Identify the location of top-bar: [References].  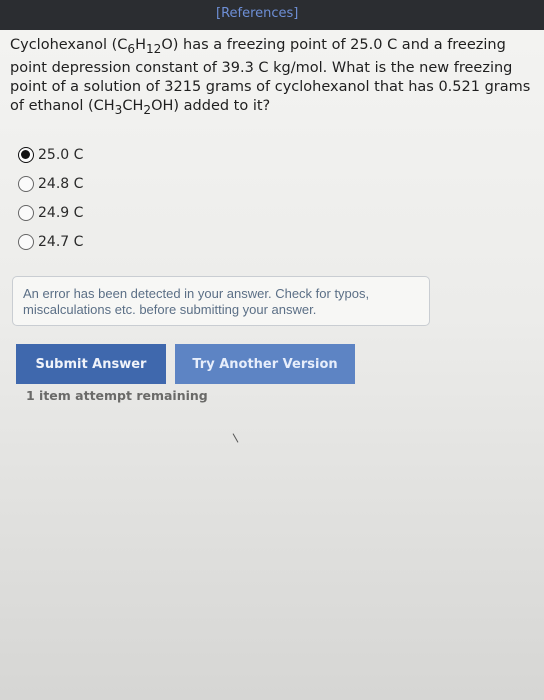
(272, 15).